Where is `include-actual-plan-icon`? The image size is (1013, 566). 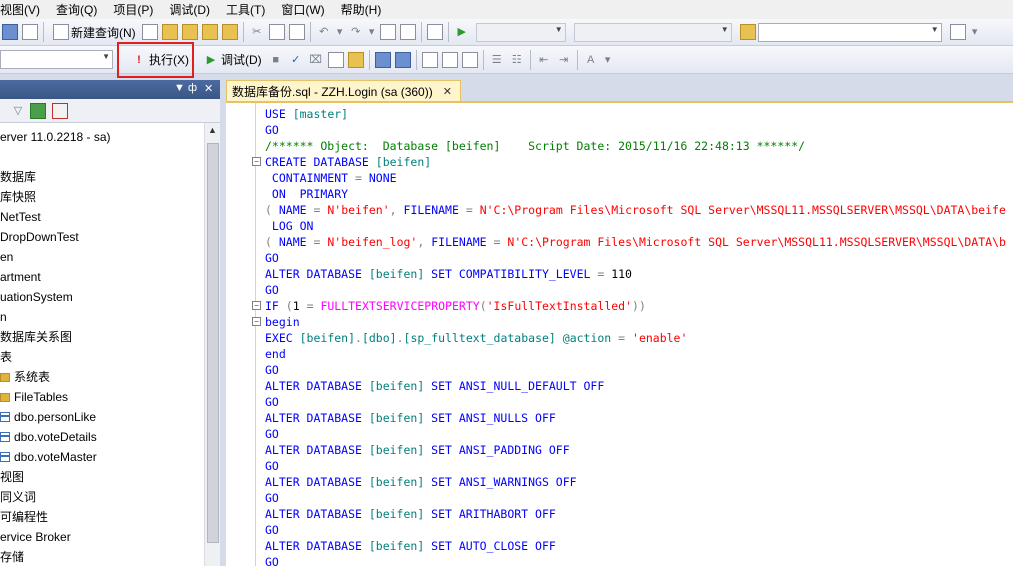
include-actual-plan-icon is located at coordinates (429, 59).